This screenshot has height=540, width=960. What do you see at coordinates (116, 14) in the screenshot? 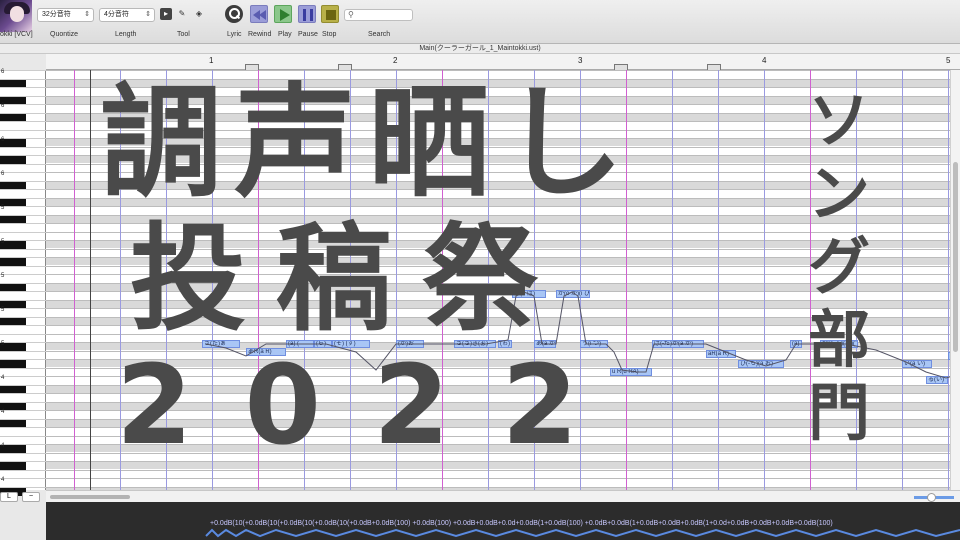
I see `length-value: 4分音符` at bounding box center [116, 14].